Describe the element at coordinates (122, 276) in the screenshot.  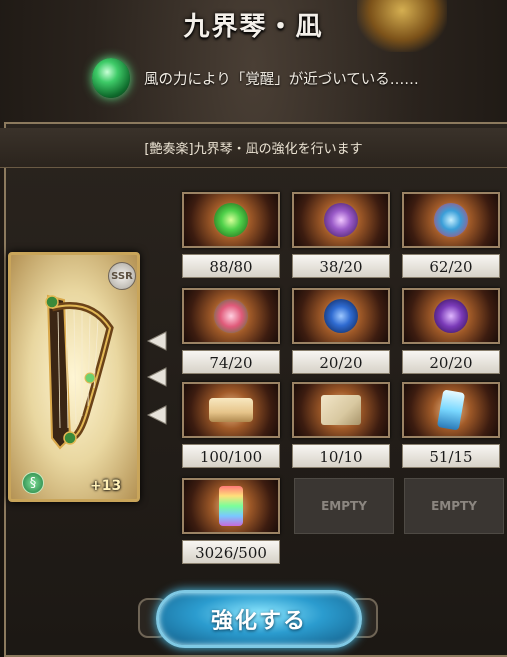
I see `rarity-badge: SSR` at that location.